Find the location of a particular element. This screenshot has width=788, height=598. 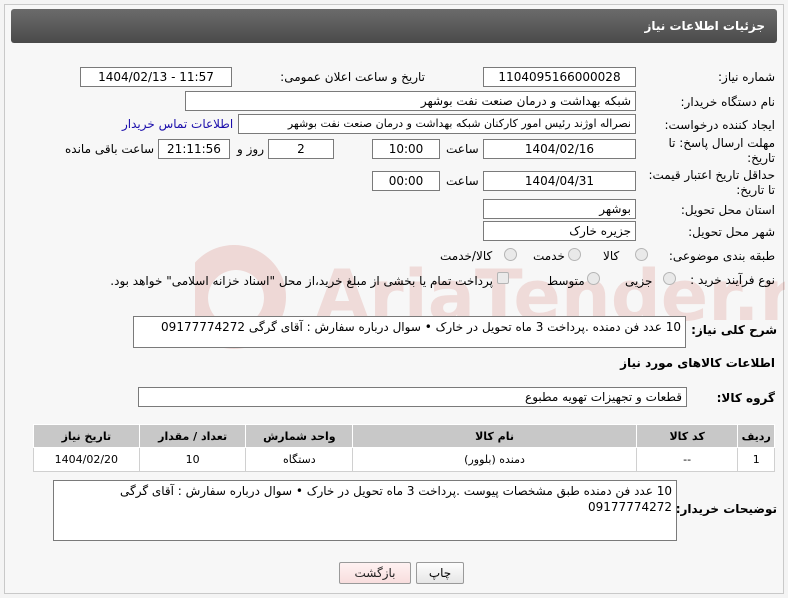

col-row: ردیف is located at coordinates (756, 436).